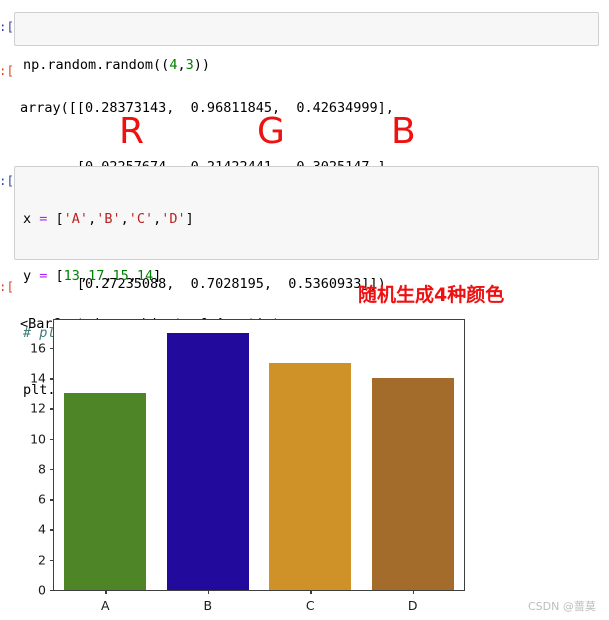 This screenshot has width=609, height=620. Describe the element at coordinates (310, 476) in the screenshot. I see `bar-c` at that location.